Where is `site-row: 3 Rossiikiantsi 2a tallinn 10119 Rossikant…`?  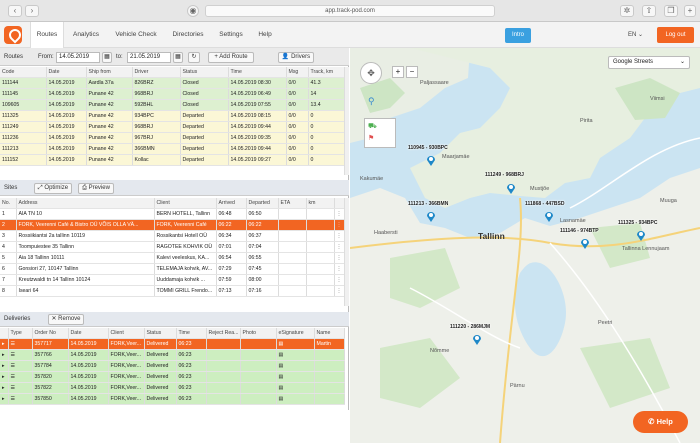 site-row: 3 Rossiikiantsi 2a tallinn 10119 Rossikant… is located at coordinates (172, 236).